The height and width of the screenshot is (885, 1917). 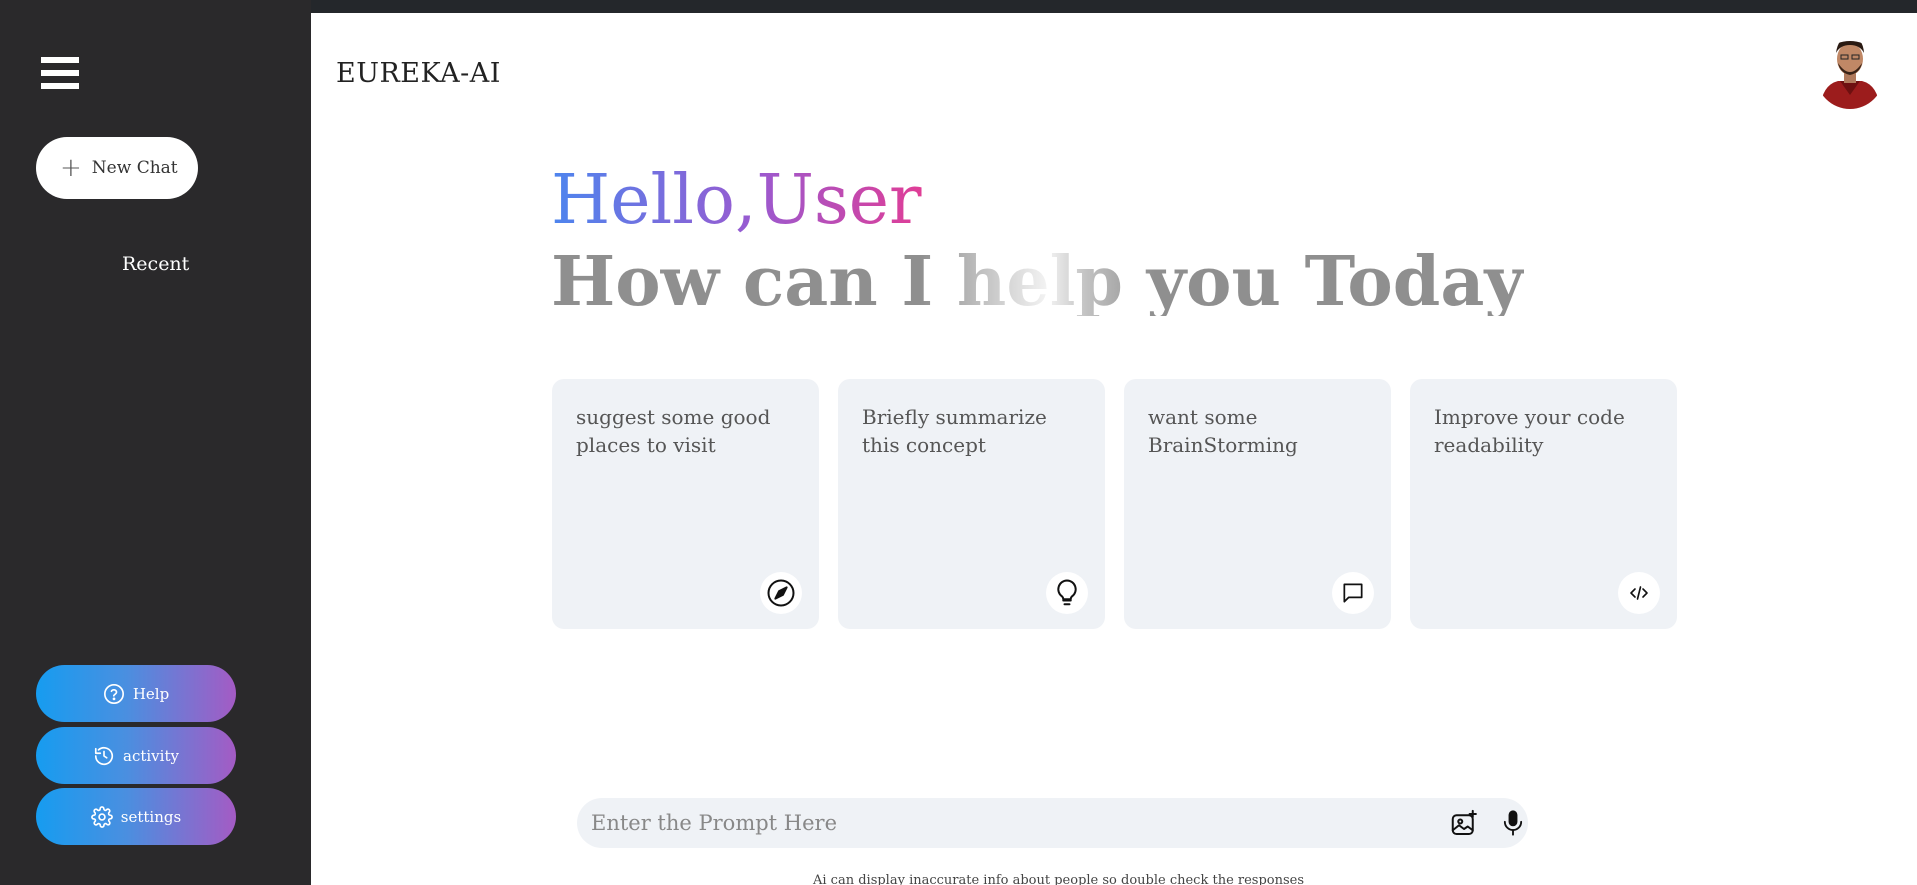 I want to click on prompt-bar, so click(x=1052, y=823).